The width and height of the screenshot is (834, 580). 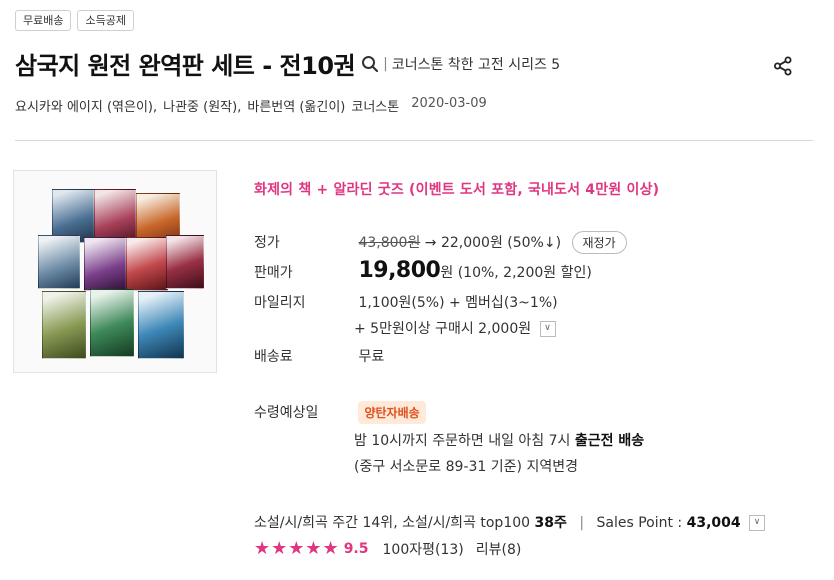 What do you see at coordinates (43, 20) in the screenshot?
I see `tag-free-shipping: 무료배송` at bounding box center [43, 20].